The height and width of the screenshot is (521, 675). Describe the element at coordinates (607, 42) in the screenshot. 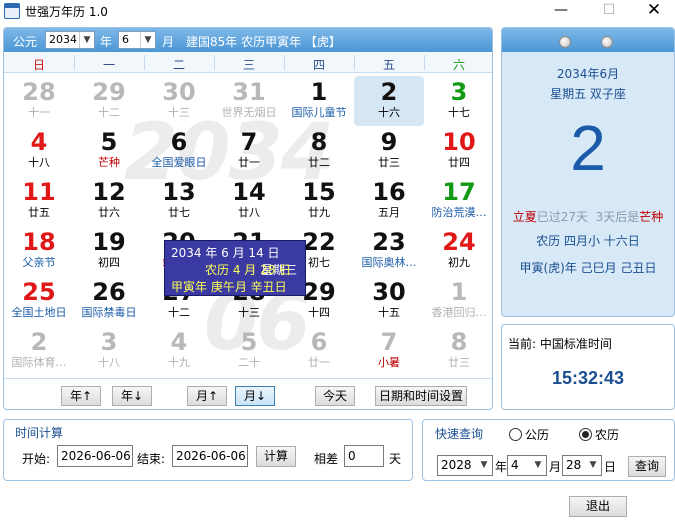

I see `binder-ring-icon` at that location.